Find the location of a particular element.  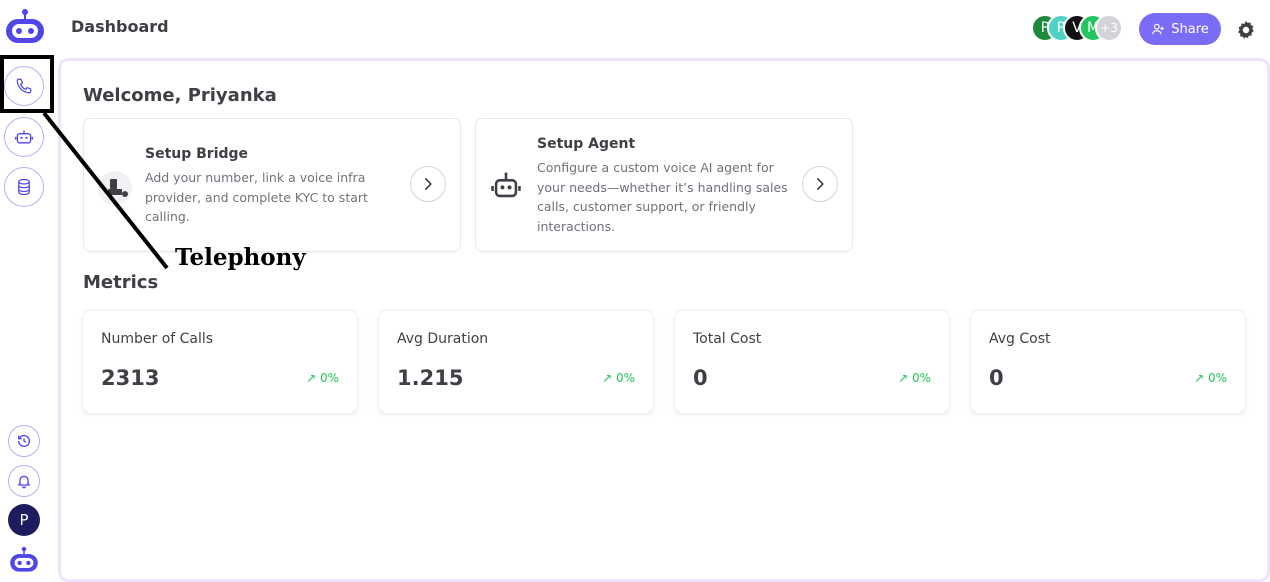

annotation-label: Telephony is located at coordinates (240, 257).